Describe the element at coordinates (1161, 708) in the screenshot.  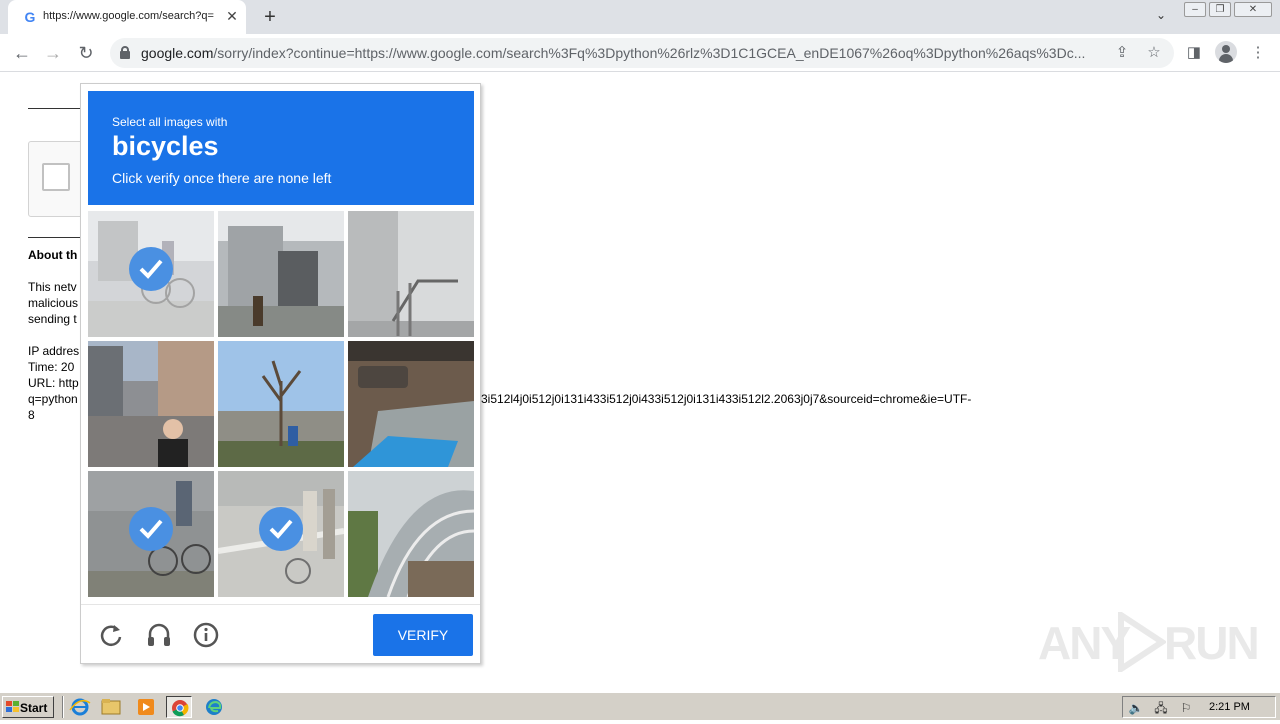
I see `network-icon: 🖧` at that location.